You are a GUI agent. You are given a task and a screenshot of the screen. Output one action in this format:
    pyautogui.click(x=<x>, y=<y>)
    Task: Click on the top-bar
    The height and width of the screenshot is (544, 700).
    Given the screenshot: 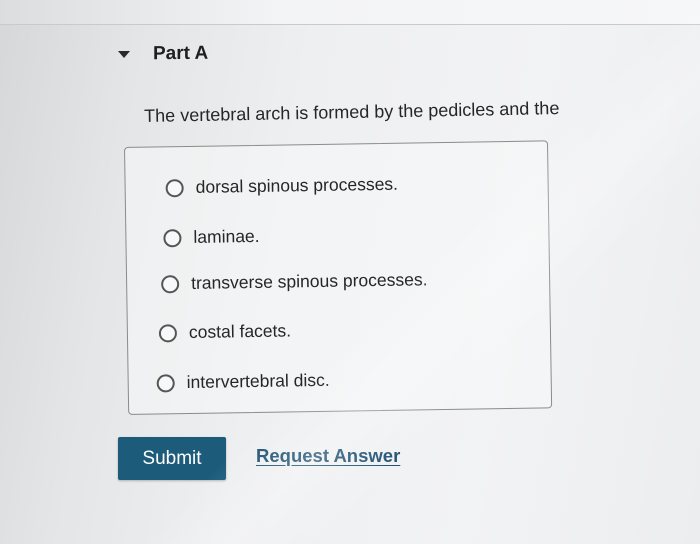 What is the action you would take?
    pyautogui.click(x=350, y=12)
    